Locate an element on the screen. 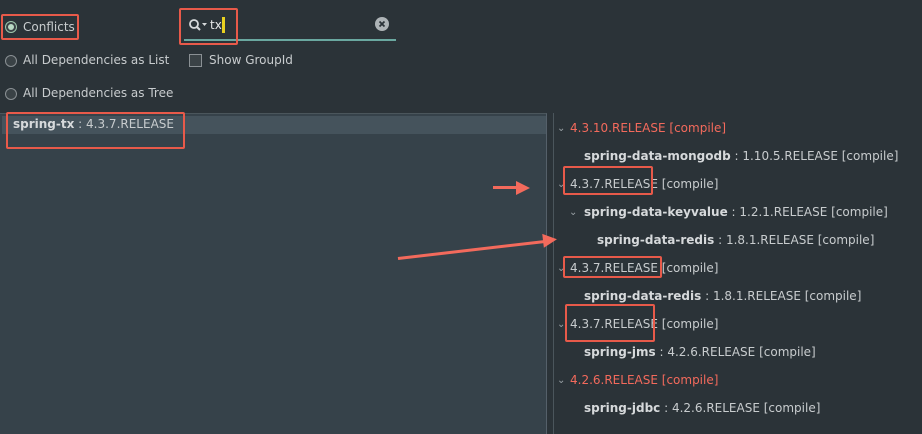 This screenshot has width=922, height=434. tree-row: spring-jms : 4.2.6.RELEASE [compile] is located at coordinates (700, 352).